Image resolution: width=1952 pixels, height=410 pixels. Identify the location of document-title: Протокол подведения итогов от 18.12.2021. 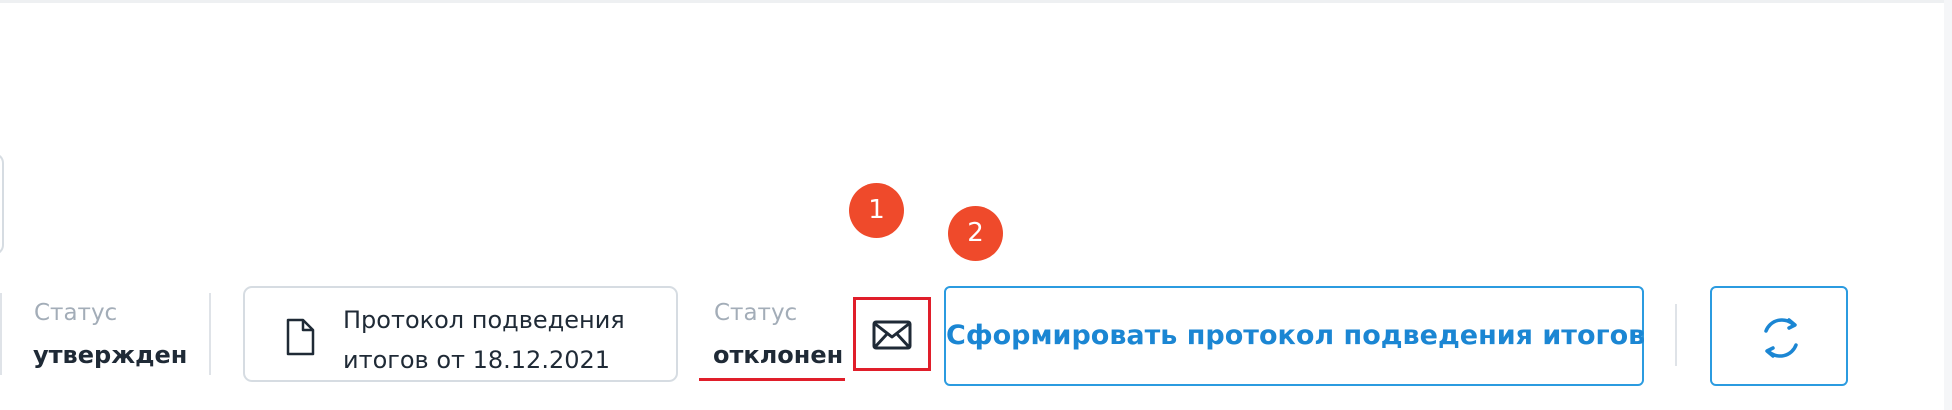
(503, 340).